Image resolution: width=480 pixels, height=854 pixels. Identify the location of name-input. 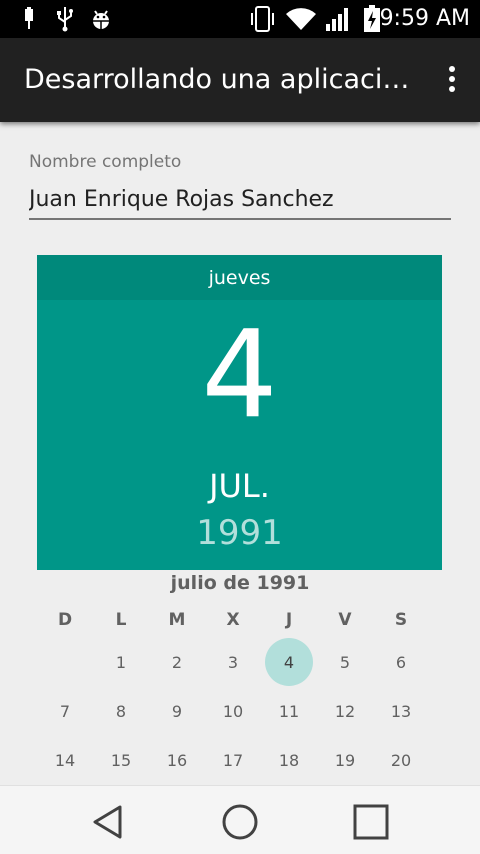
(240, 202).